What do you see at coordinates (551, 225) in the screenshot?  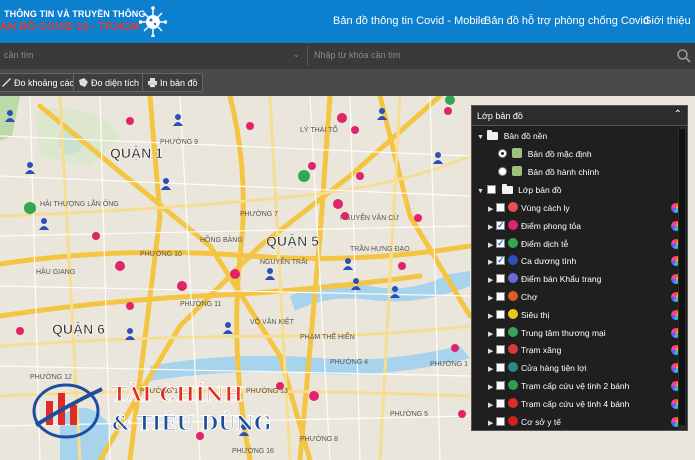 I see `layer-label: Điểm phong tỏa` at bounding box center [551, 225].